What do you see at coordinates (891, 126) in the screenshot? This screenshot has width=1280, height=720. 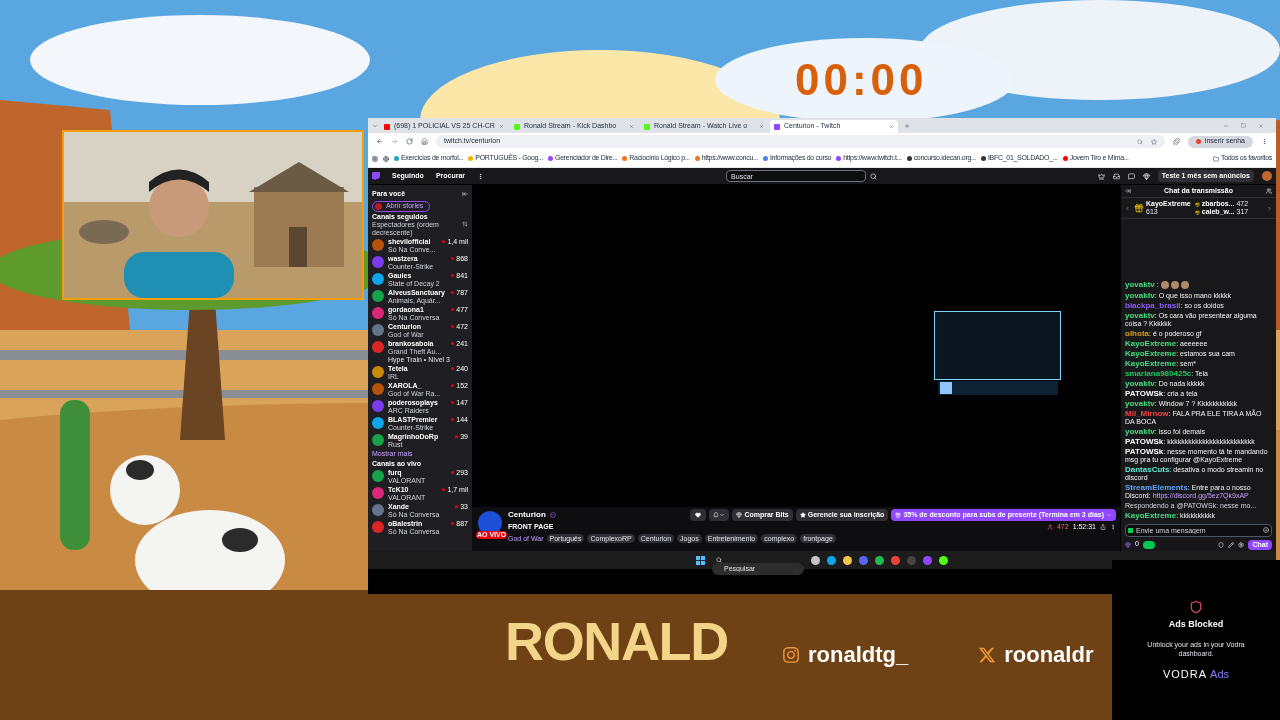 I see `close-icon` at bounding box center [891, 126].